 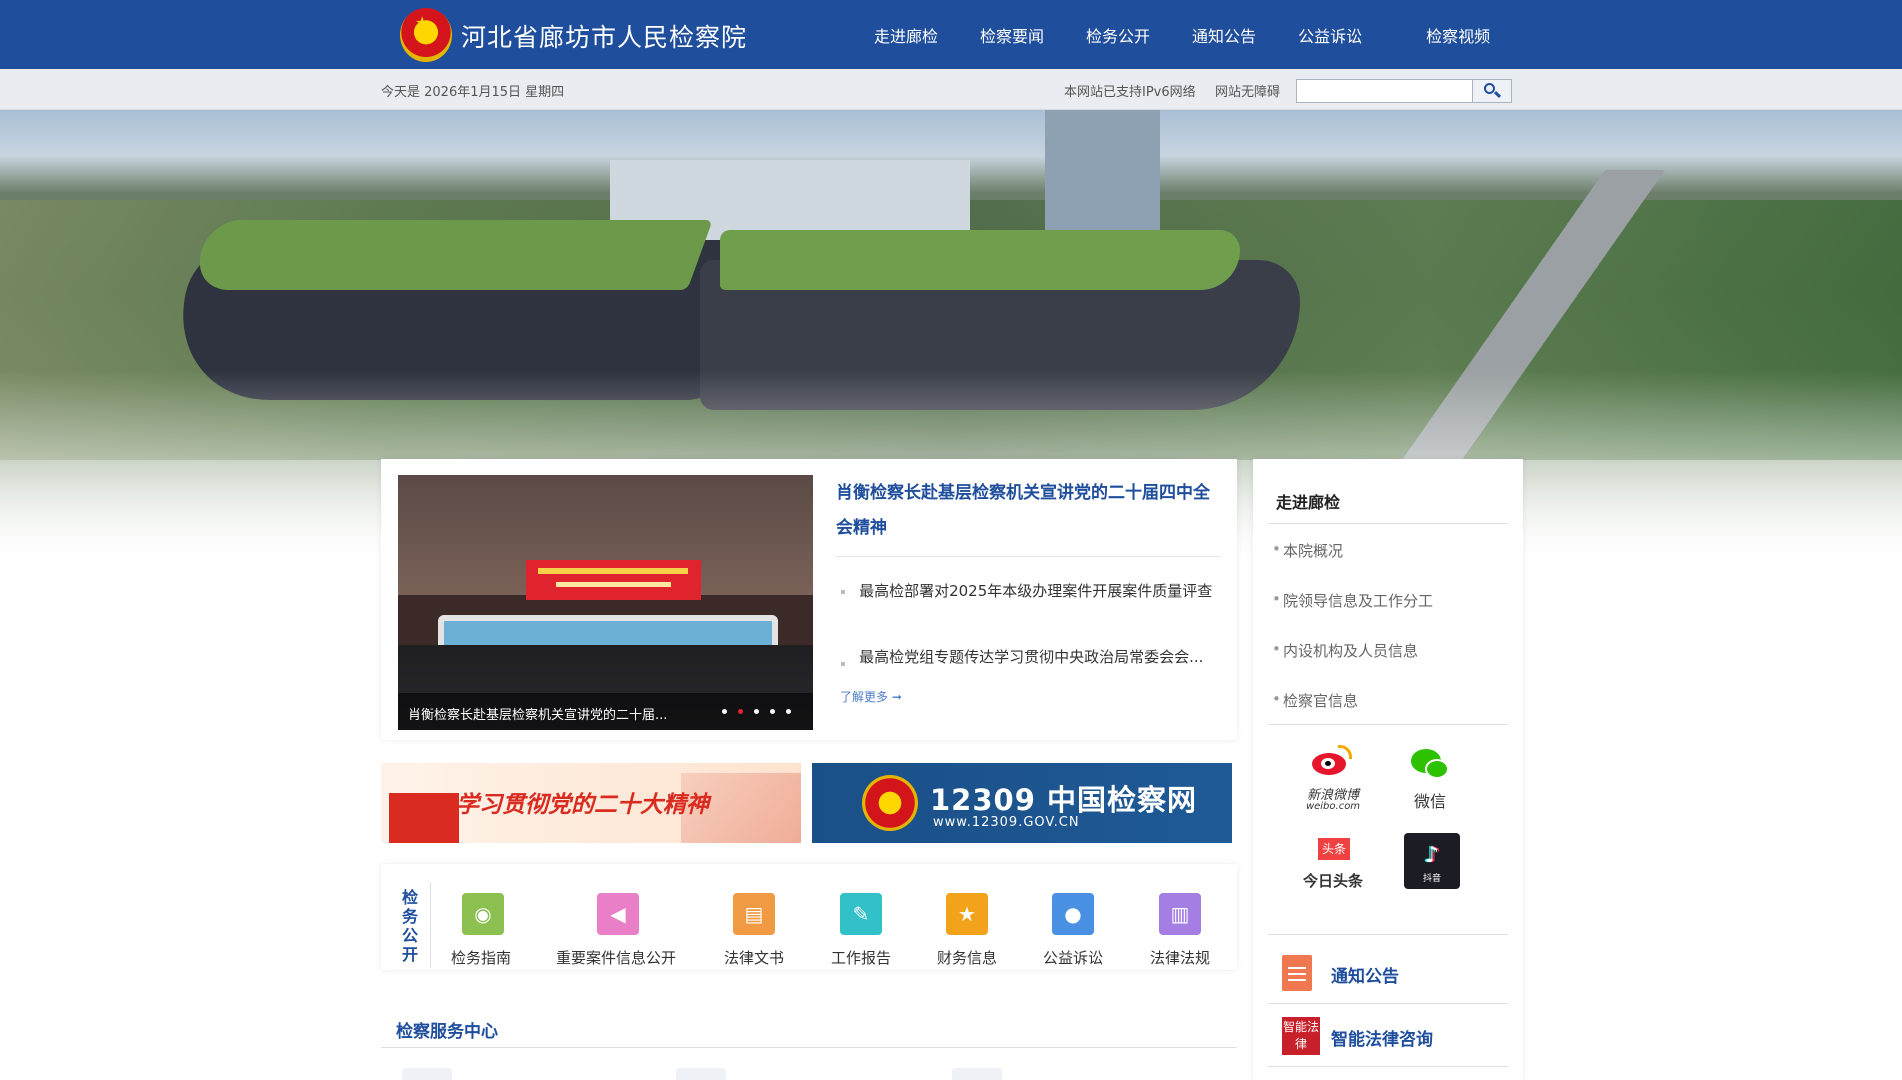 I want to click on nav-item-affairs: 检务公开, so click(x=1118, y=35).